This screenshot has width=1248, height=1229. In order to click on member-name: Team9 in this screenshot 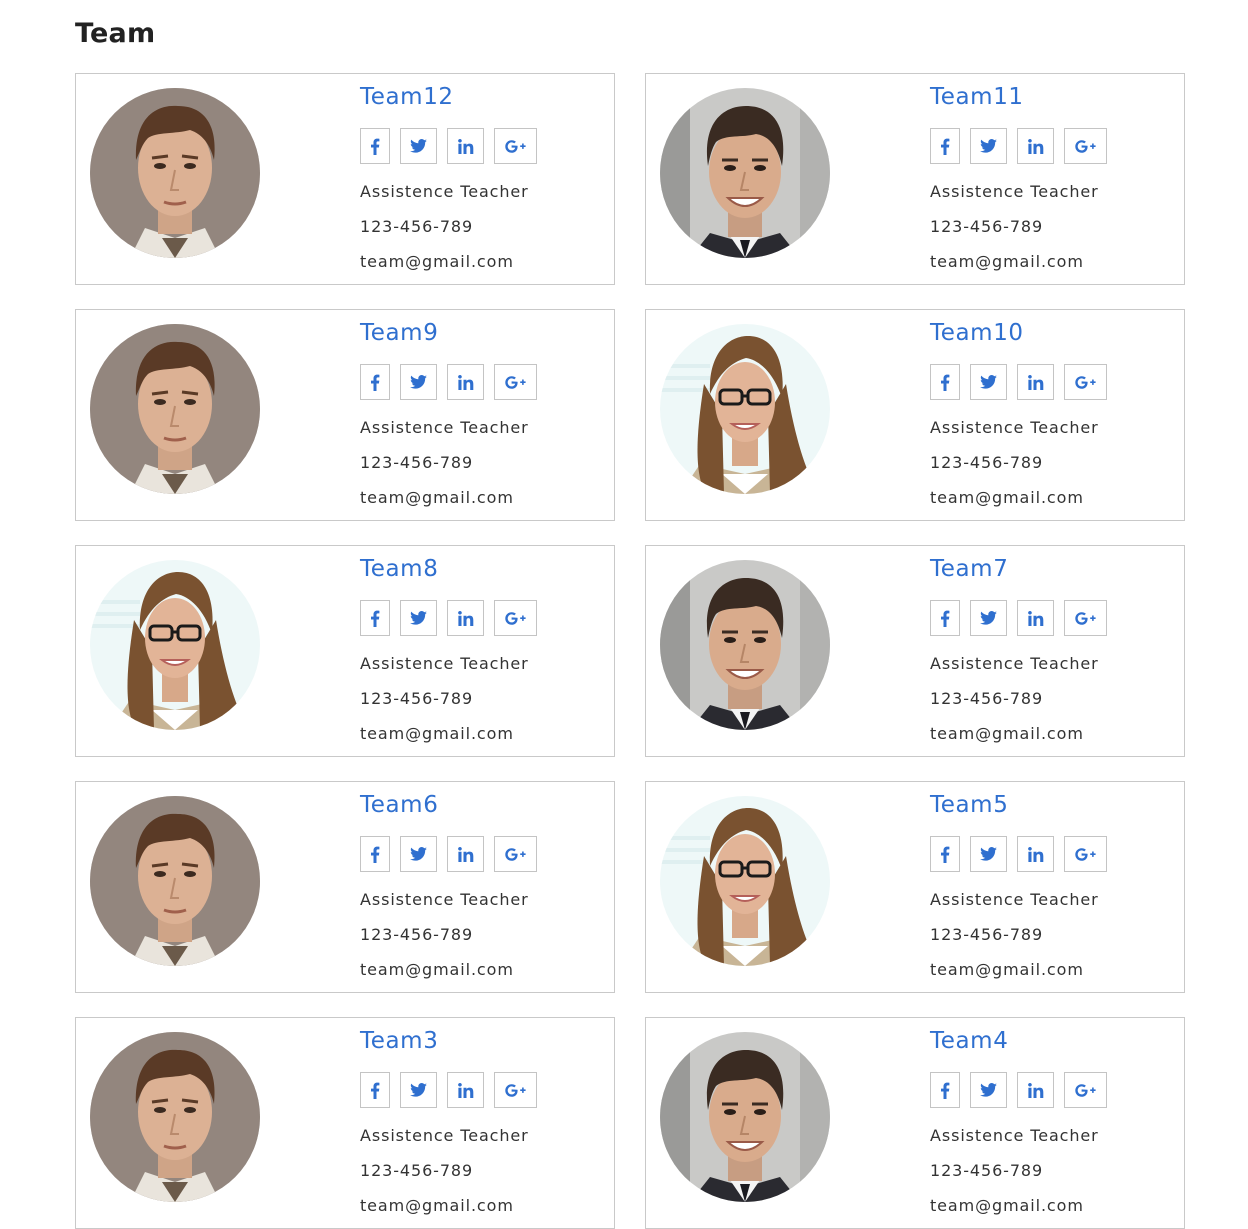, I will do `click(448, 333)`.